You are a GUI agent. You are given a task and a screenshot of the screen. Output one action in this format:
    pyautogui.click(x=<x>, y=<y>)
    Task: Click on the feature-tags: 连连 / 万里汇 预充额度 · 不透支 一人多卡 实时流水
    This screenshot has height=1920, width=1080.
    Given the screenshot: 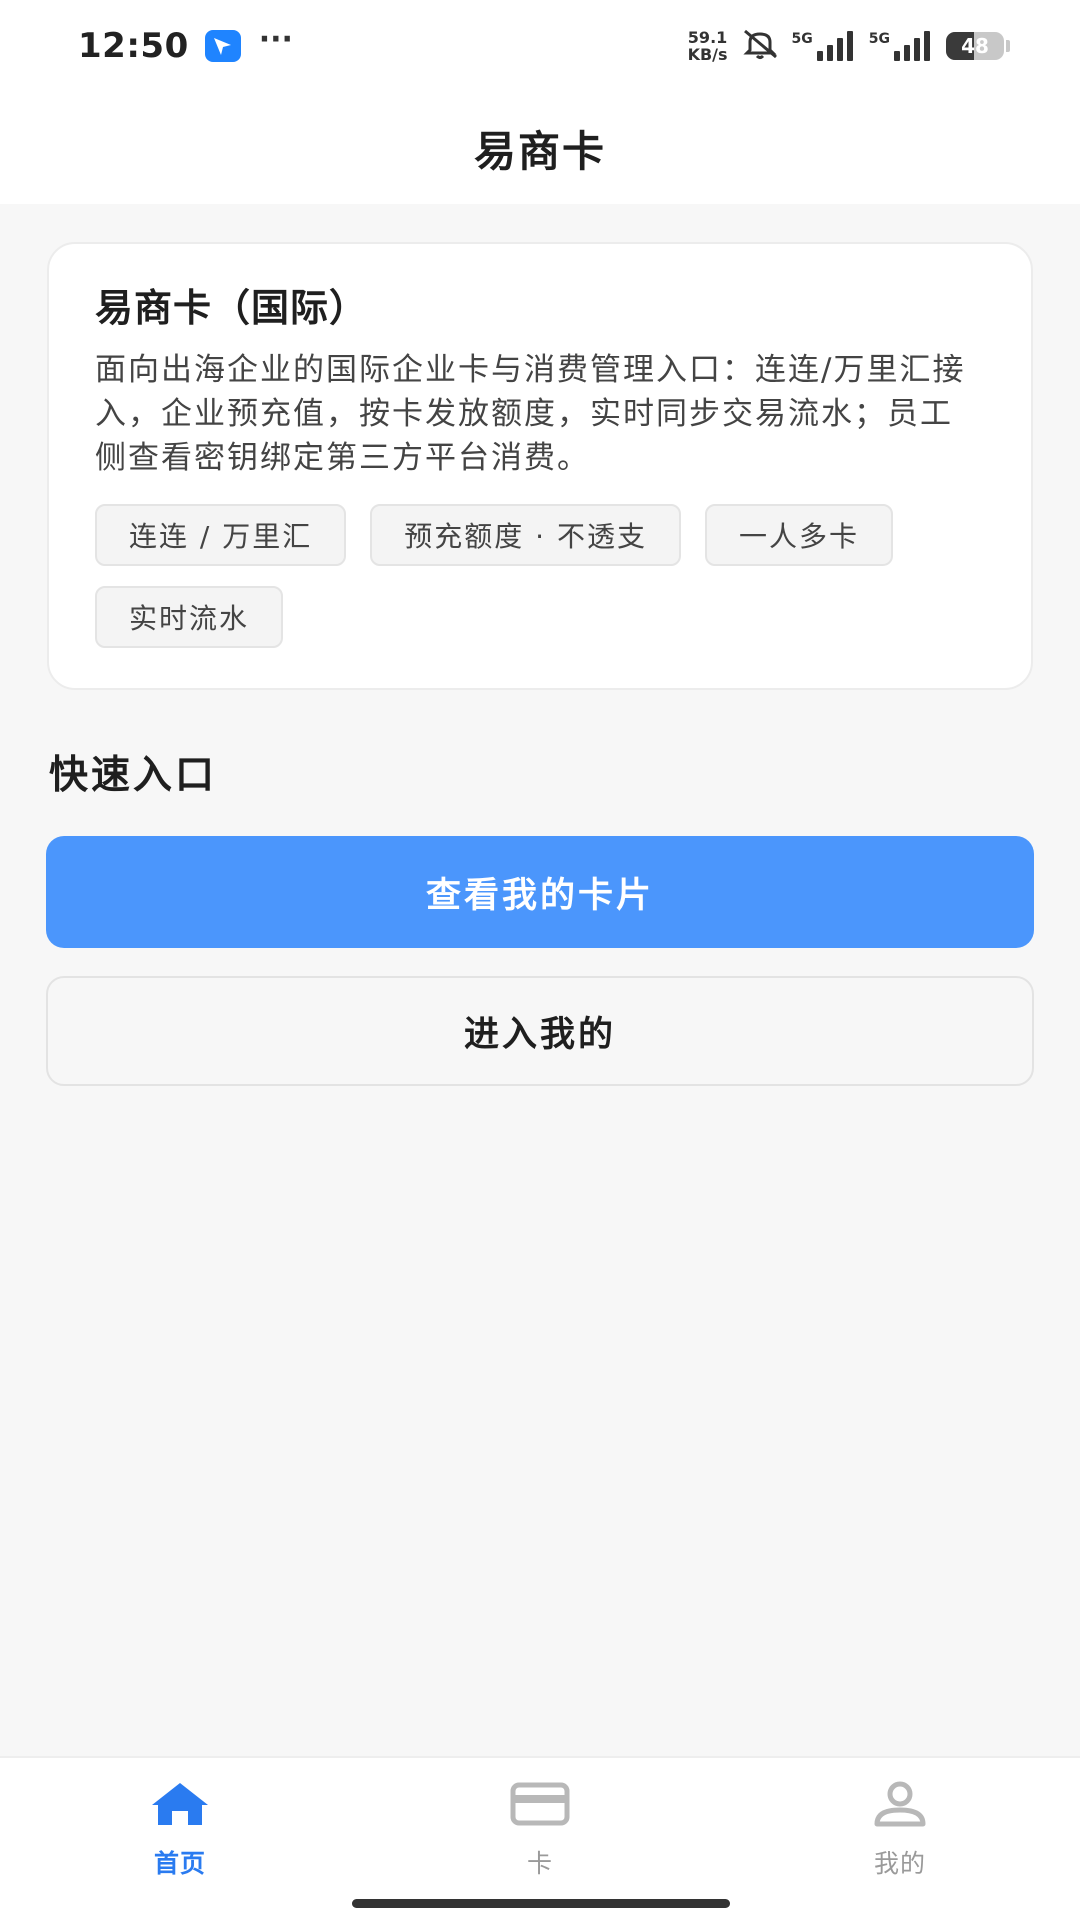 What is the action you would take?
    pyautogui.click(x=540, y=576)
    